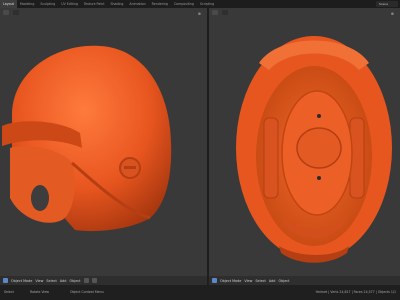  Describe the element at coordinates (304, 280) in the screenshot. I see `right-viewport-footer: Object Mode View Select Add Object` at that location.